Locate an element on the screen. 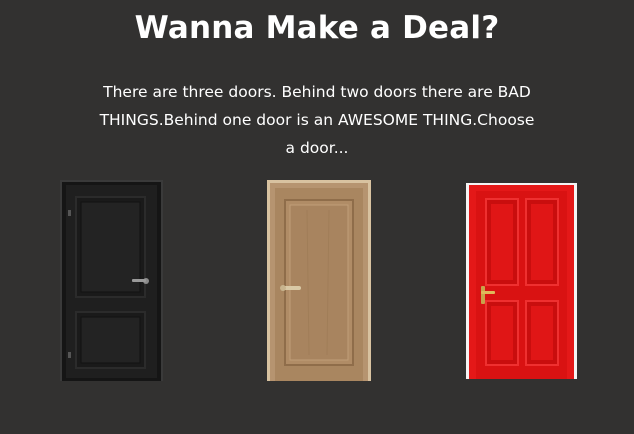 The width and height of the screenshot is (634, 434). red-door-icon is located at coordinates (521, 281).